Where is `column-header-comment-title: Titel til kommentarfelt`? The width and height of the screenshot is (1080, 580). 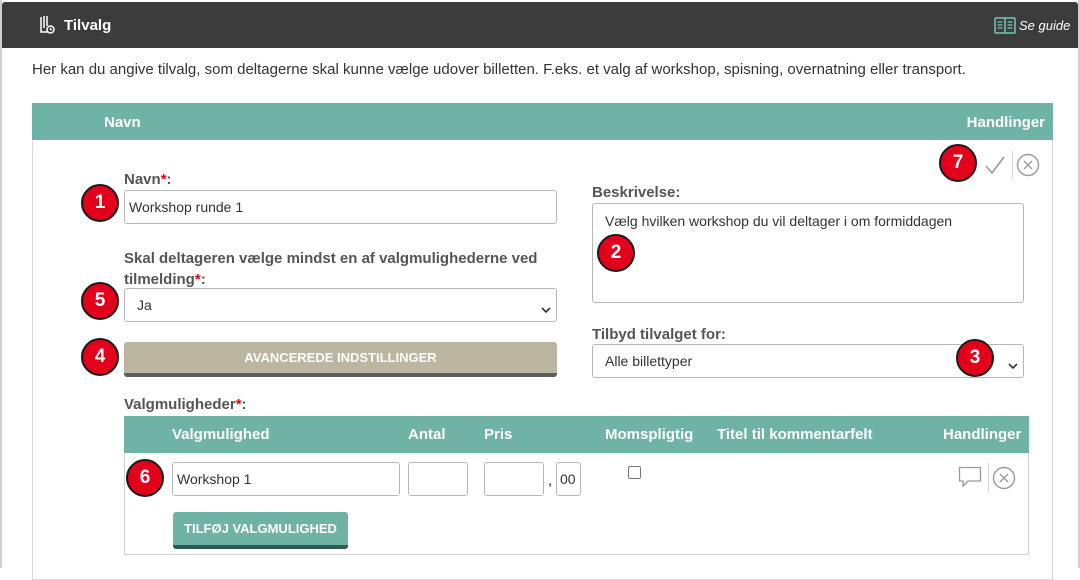 column-header-comment-title: Titel til kommentarfelt is located at coordinates (795, 434).